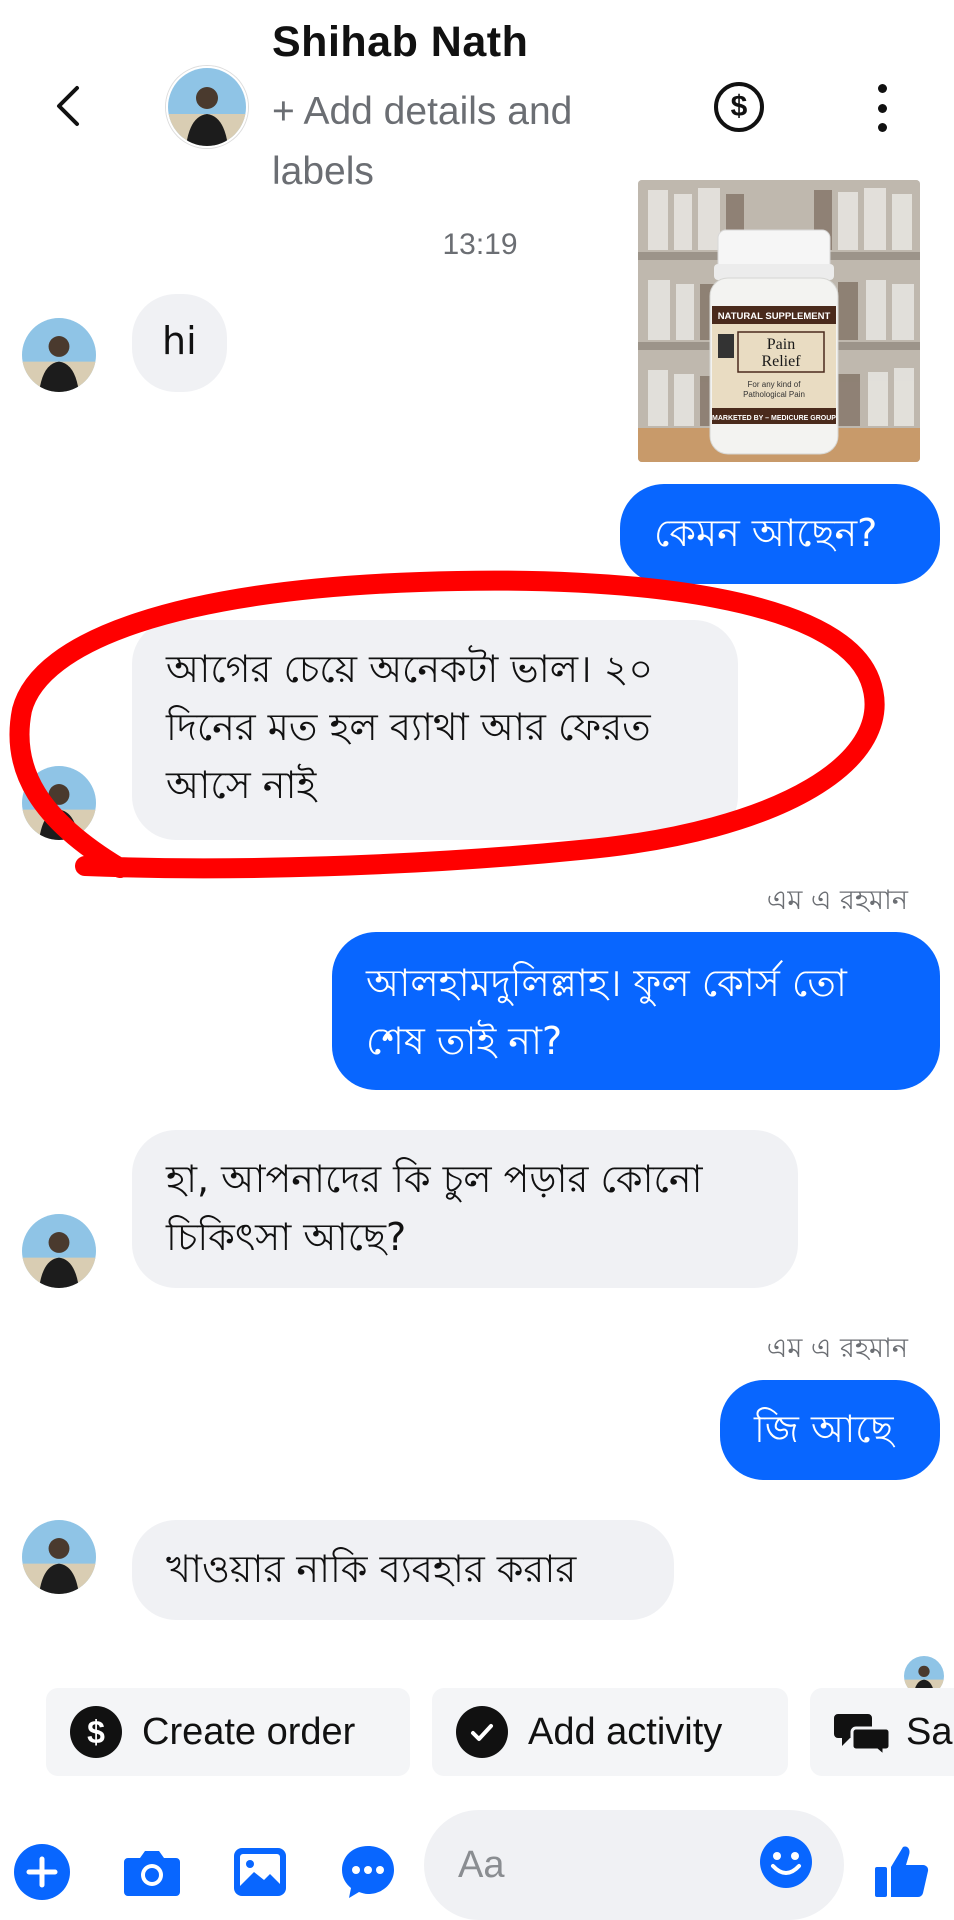  What do you see at coordinates (774, 418) in the screenshot?
I see `svg-text: MARKETED BY – MEDICURE GROUP` at bounding box center [774, 418].